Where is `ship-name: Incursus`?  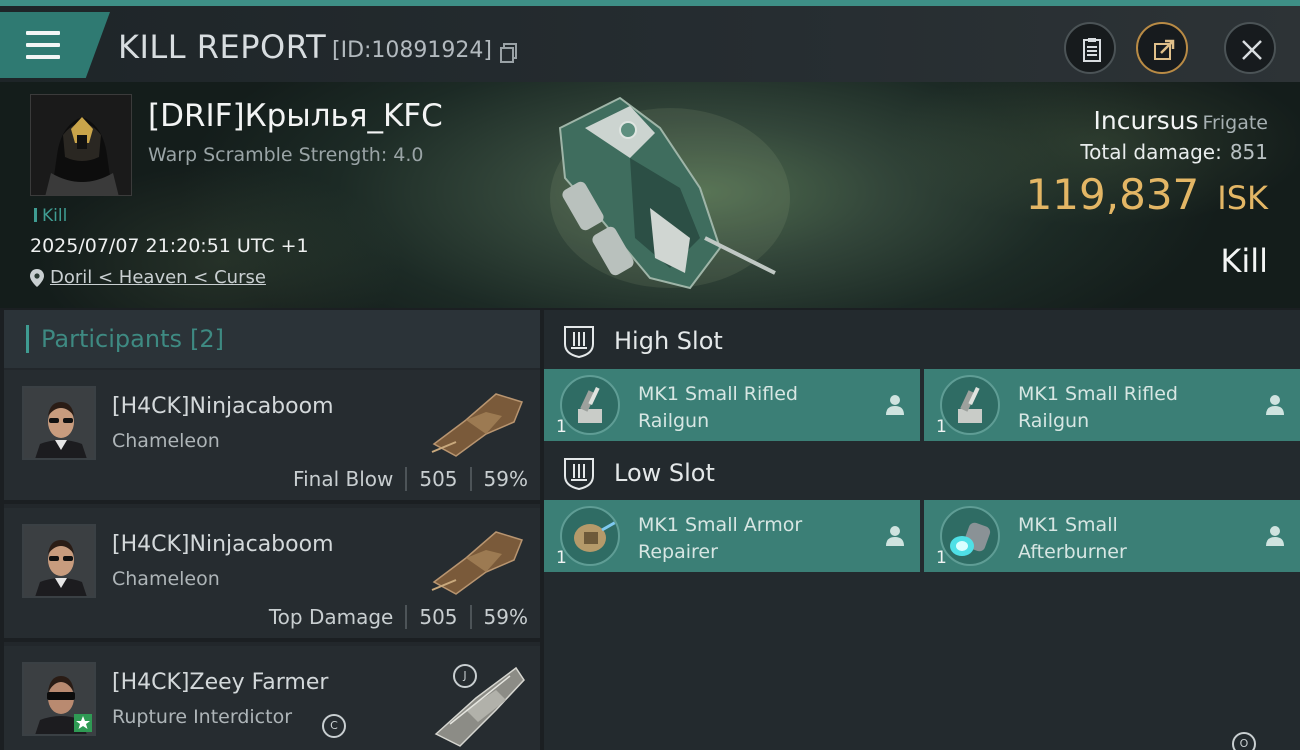 ship-name: Incursus is located at coordinates (1146, 120).